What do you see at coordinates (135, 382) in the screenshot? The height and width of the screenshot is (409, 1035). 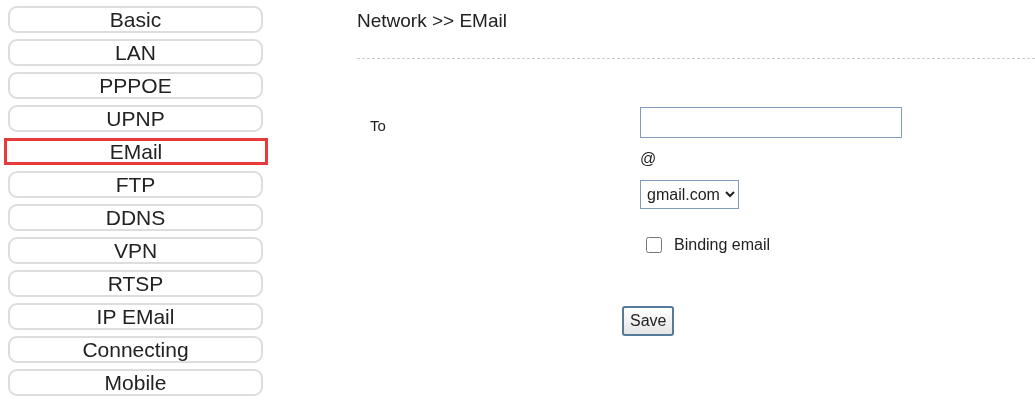 I see `sidebar-item: Mobile` at bounding box center [135, 382].